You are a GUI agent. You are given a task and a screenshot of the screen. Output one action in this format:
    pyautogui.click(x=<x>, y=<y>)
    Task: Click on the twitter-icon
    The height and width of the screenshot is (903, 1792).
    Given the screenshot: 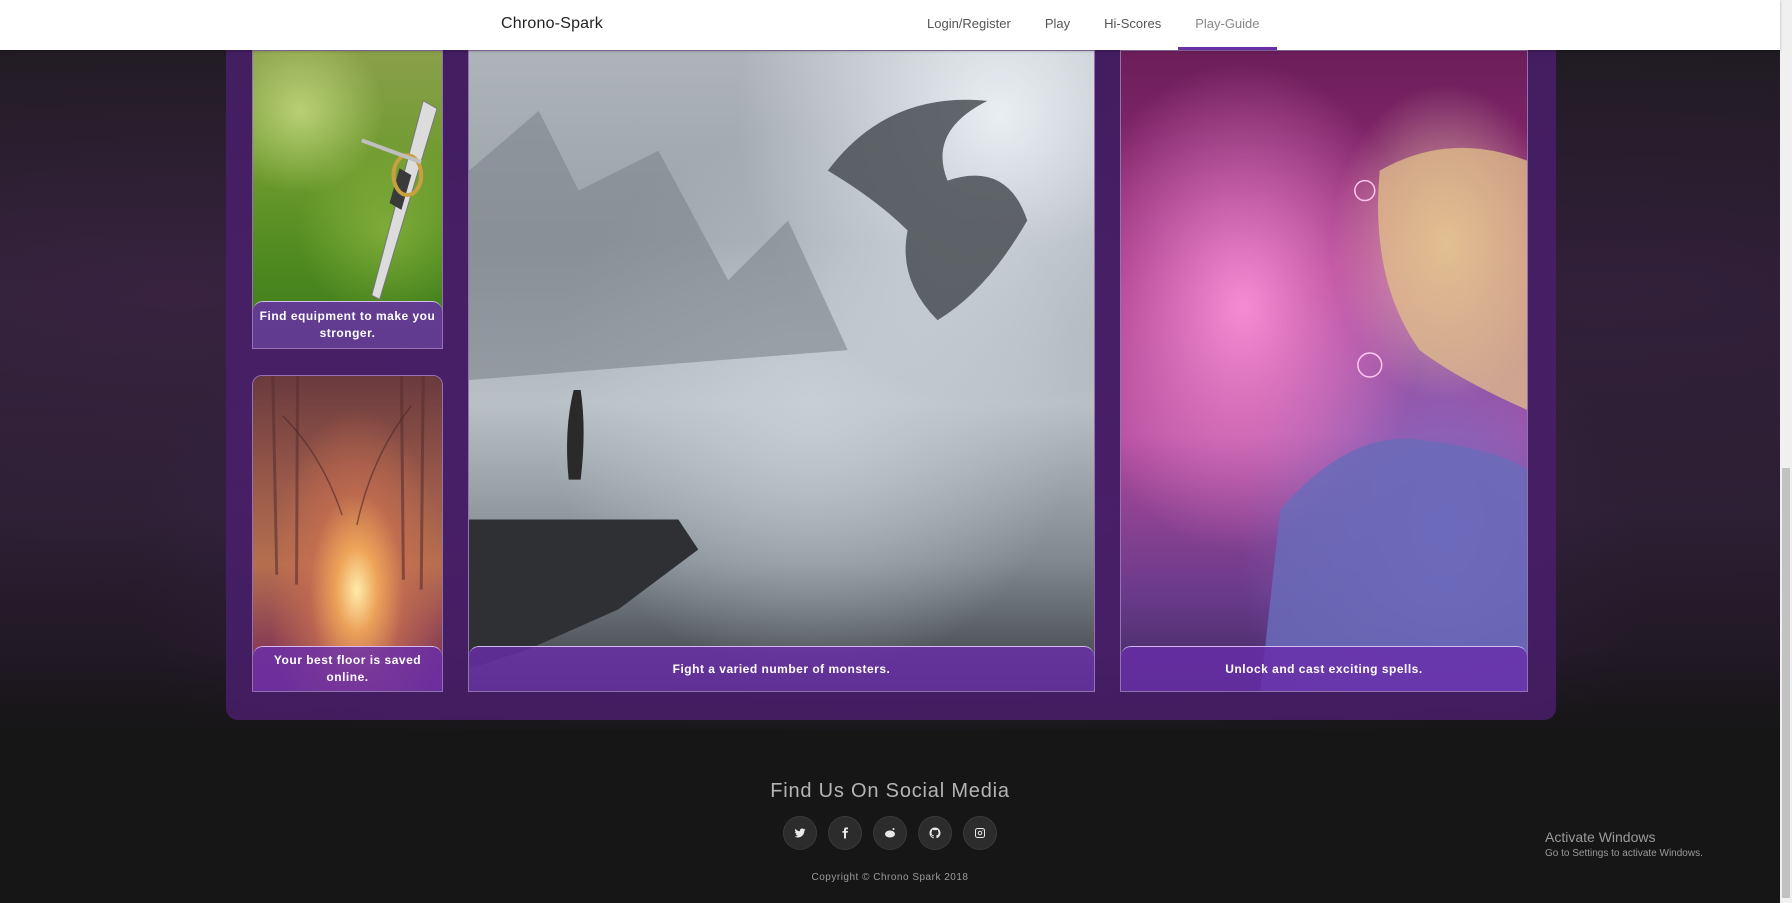 What is the action you would take?
    pyautogui.click(x=800, y=833)
    